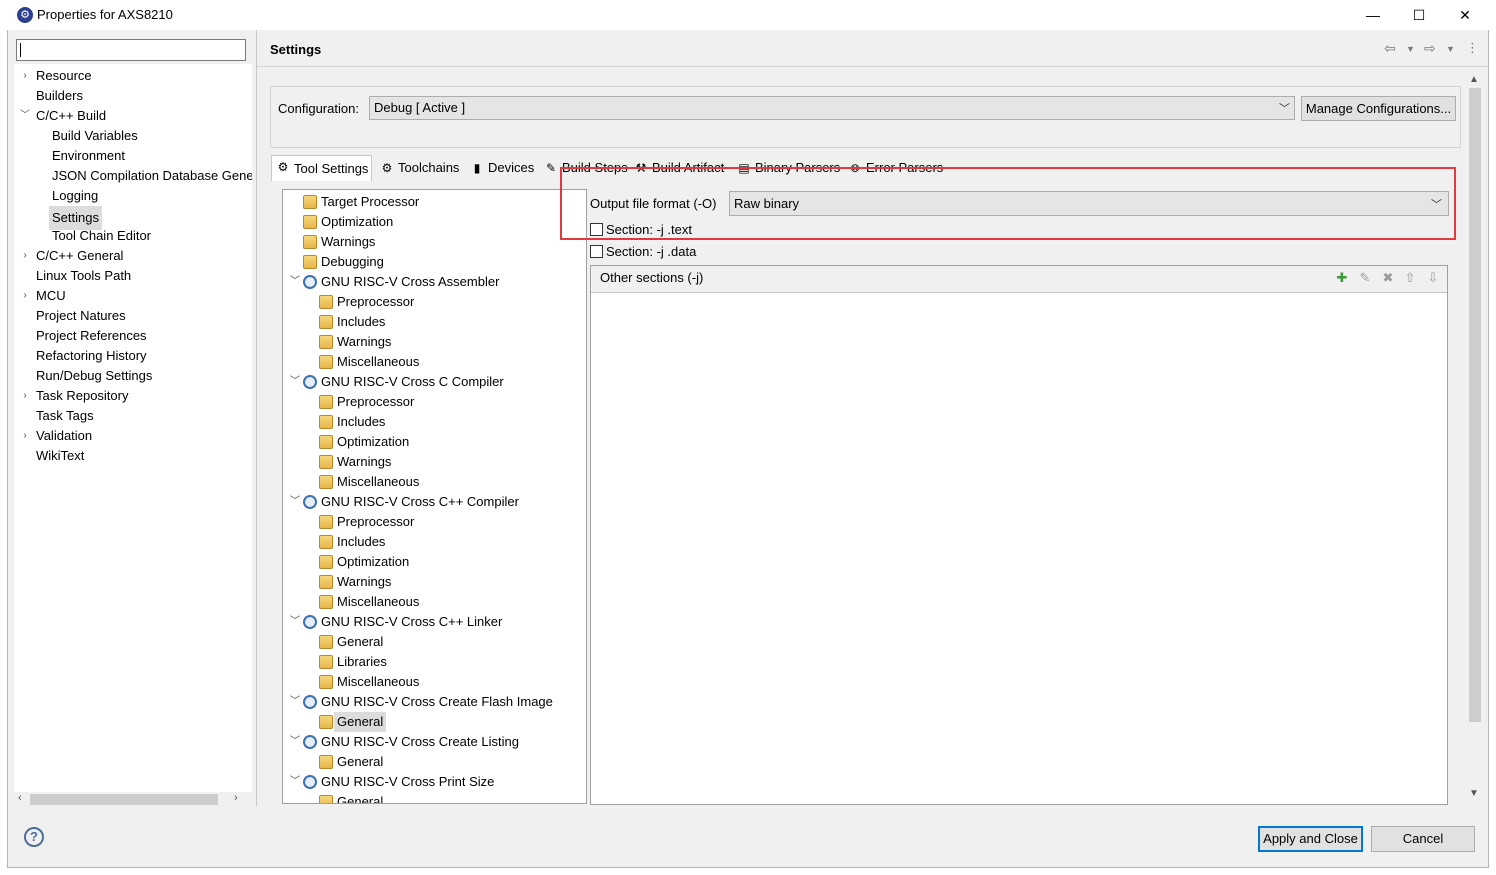 Image resolution: width=1496 pixels, height=875 pixels. I want to click on forward-arrow-icon: ⇨, so click(1430, 48).